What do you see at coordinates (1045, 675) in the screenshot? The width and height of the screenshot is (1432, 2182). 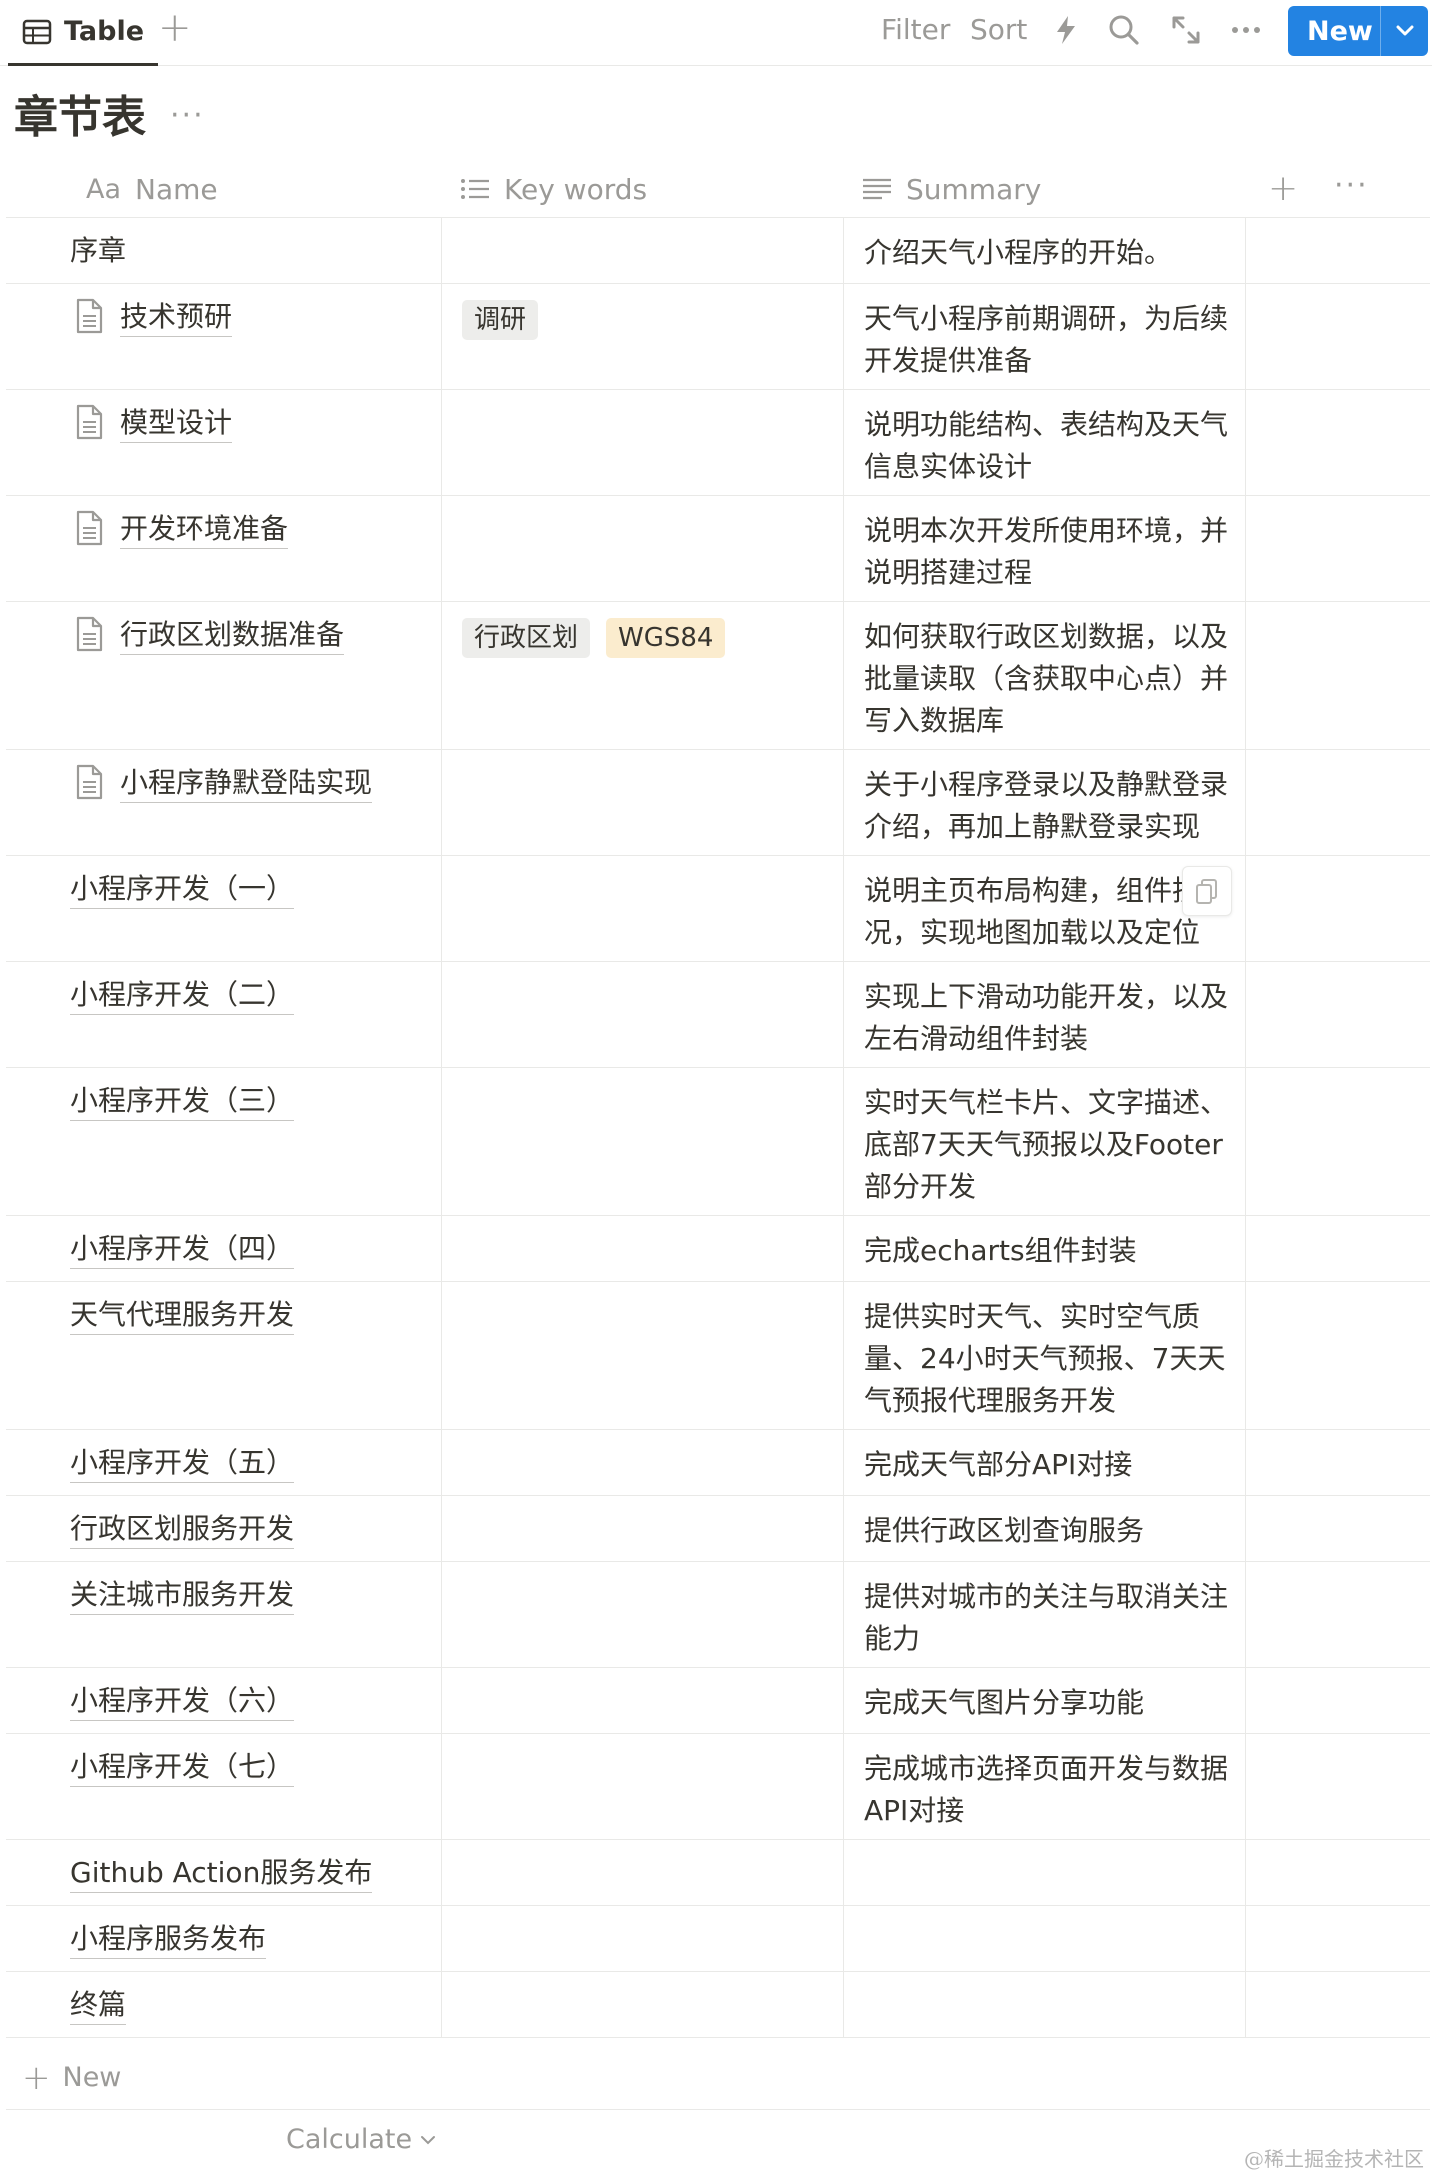 I see `summary-cell: 如何获取行政区划数据，以及批量读取（含获取中心点）并写入数据库` at bounding box center [1045, 675].